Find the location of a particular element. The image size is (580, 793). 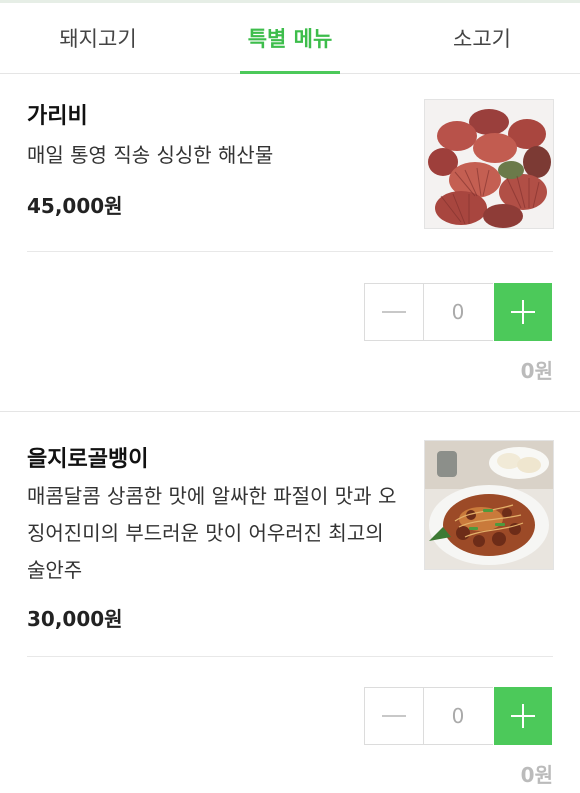

tab-special-menu: 특별 메뉴 is located at coordinates (290, 39).